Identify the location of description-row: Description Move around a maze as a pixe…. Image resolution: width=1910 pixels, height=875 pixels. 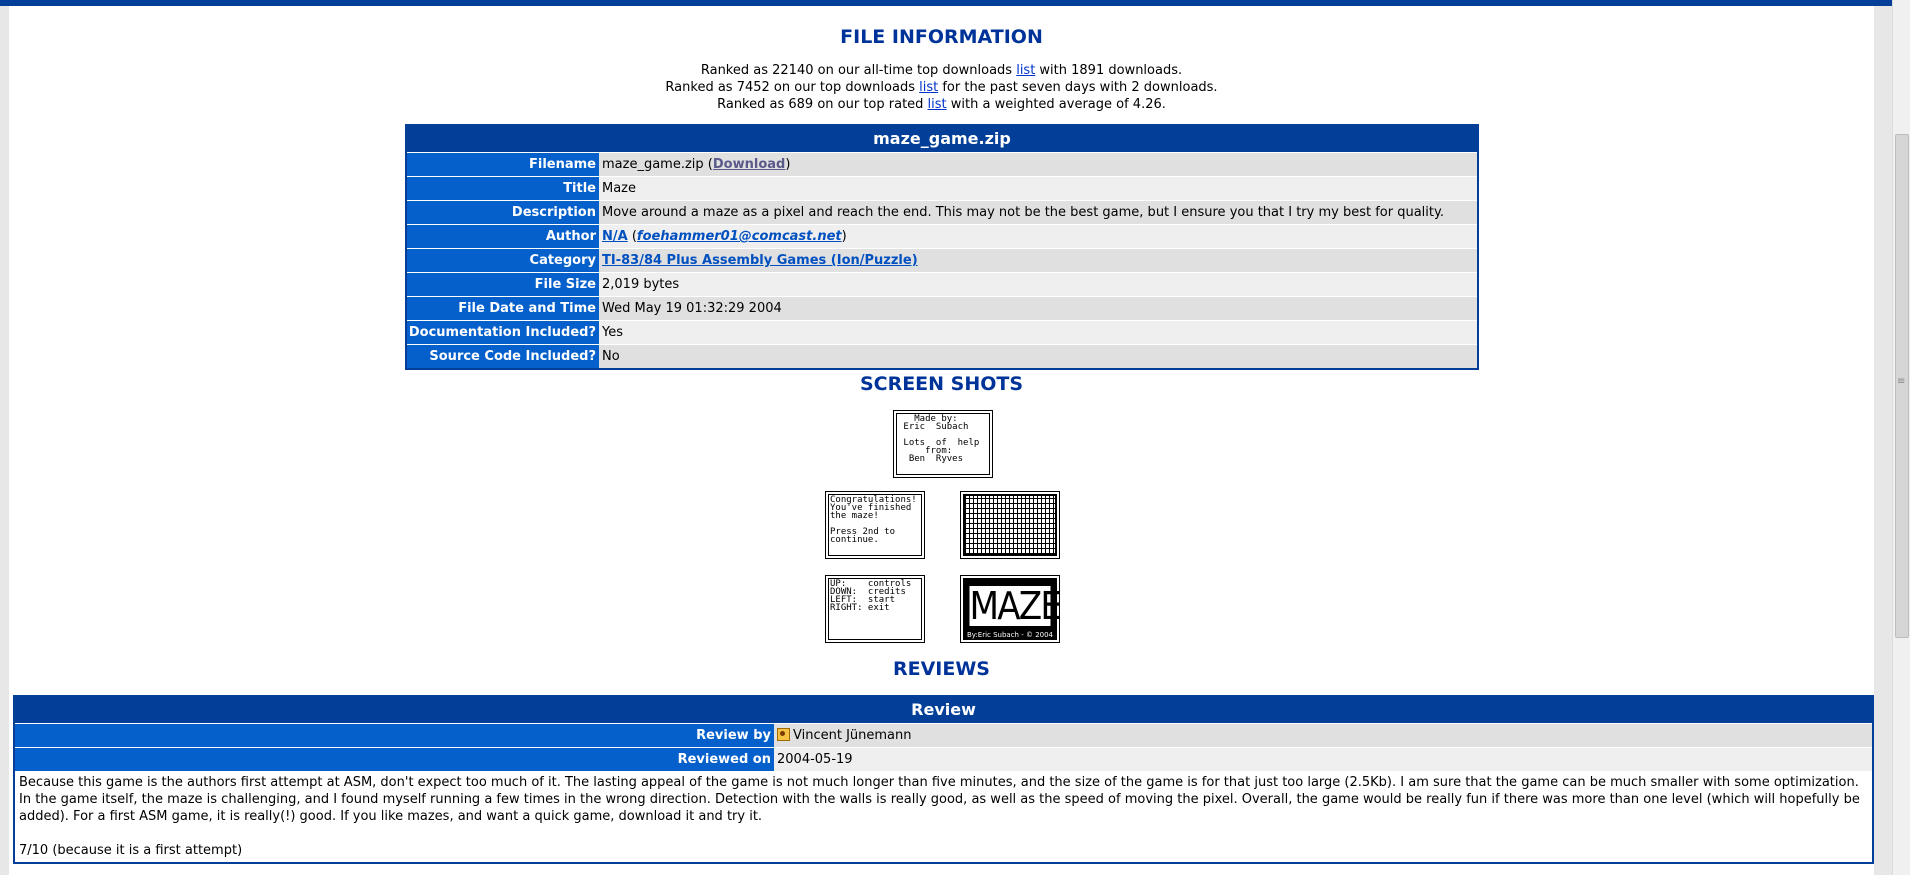
(942, 212).